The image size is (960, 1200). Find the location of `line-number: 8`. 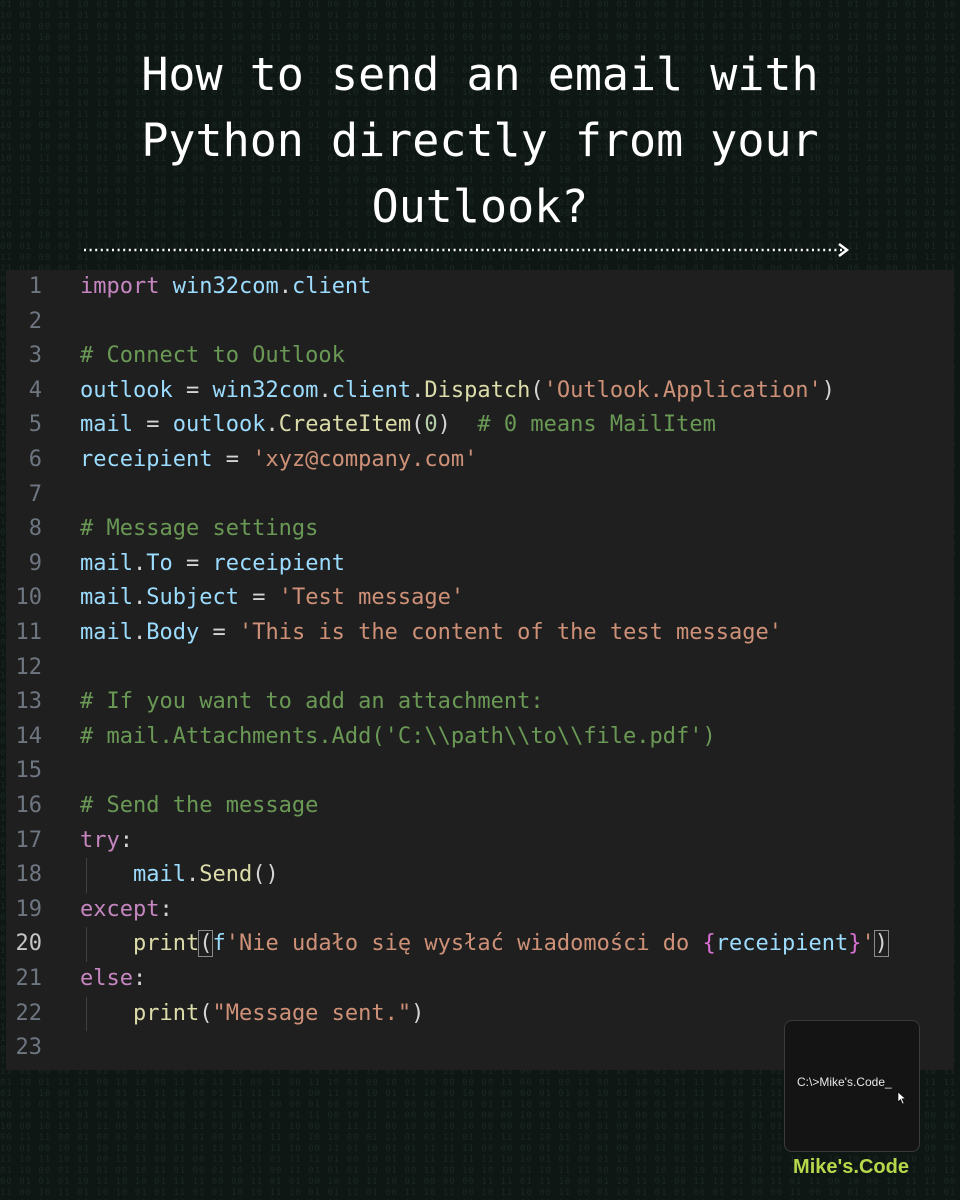

line-number: 8 is located at coordinates (35, 529).